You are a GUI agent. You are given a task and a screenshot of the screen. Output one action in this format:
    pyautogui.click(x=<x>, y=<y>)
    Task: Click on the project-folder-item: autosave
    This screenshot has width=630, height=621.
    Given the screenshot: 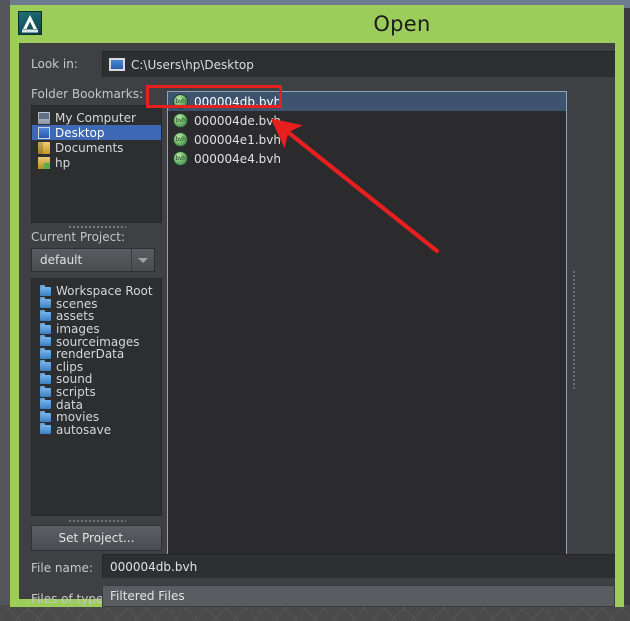 What is the action you would take?
    pyautogui.click(x=96, y=429)
    